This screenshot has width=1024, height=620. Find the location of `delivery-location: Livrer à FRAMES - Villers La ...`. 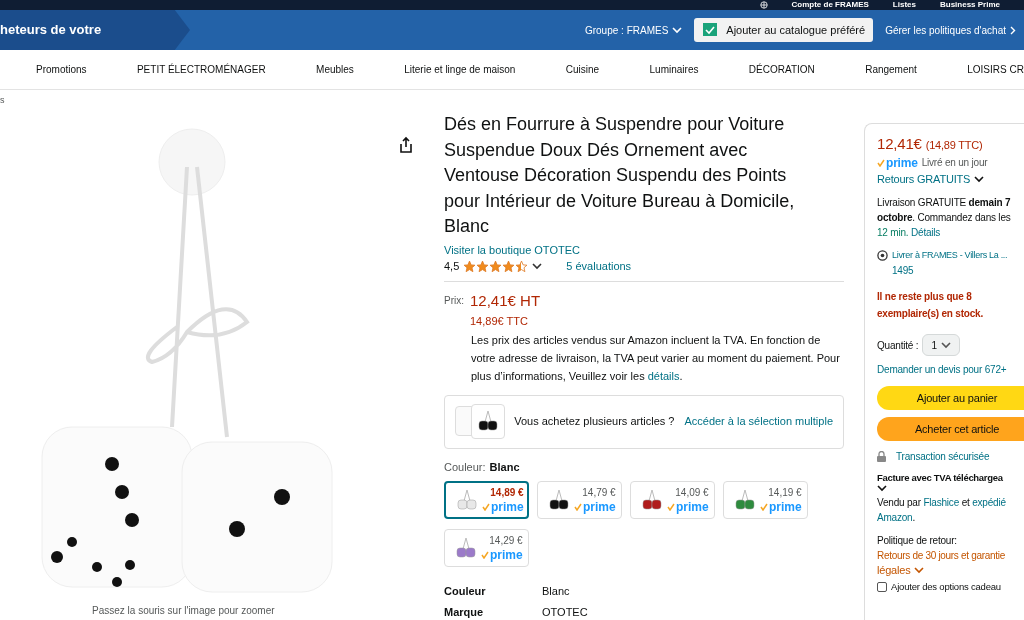

delivery-location: Livrer à FRAMES - Villers La ... is located at coordinates (950, 255).